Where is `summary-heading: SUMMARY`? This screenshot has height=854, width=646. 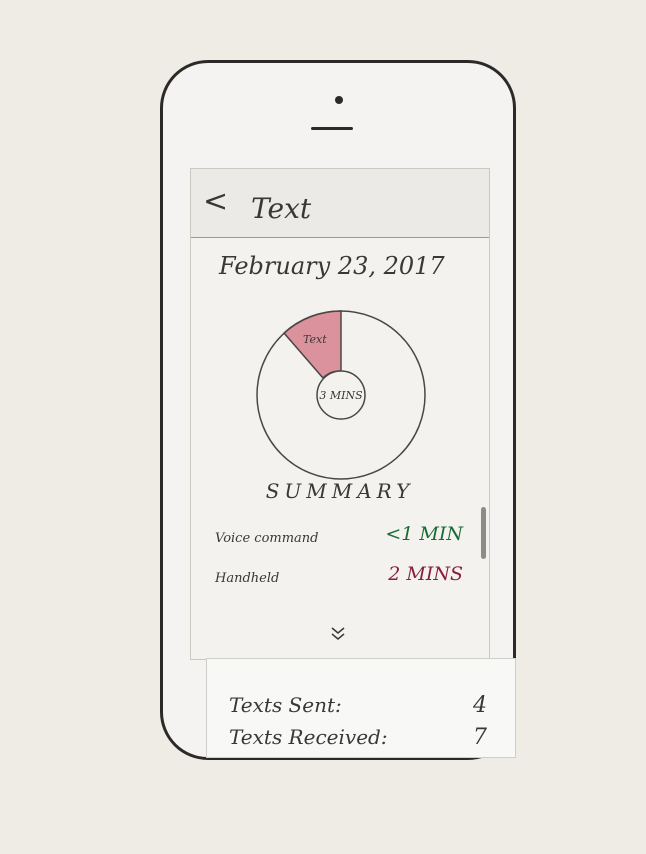 summary-heading: SUMMARY is located at coordinates (340, 491).